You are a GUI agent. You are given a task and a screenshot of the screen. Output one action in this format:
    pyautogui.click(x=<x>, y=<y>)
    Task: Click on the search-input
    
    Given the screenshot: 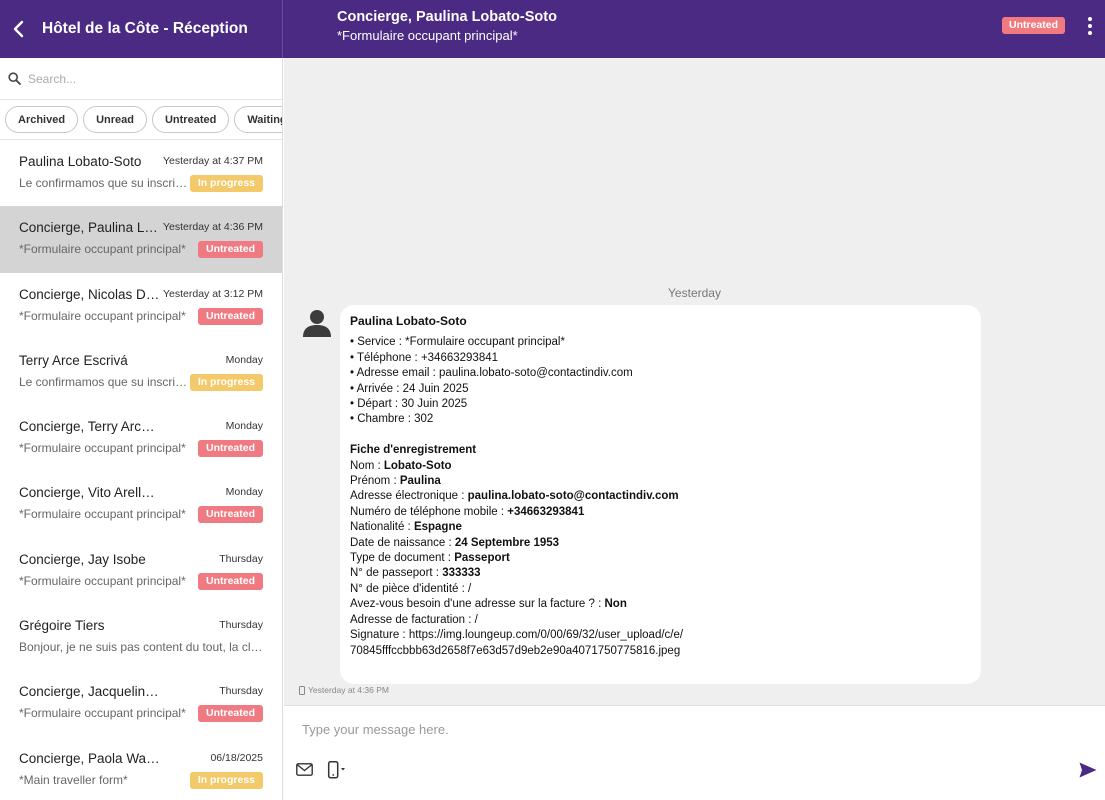 What is the action you would take?
    pyautogui.click(x=148, y=78)
    